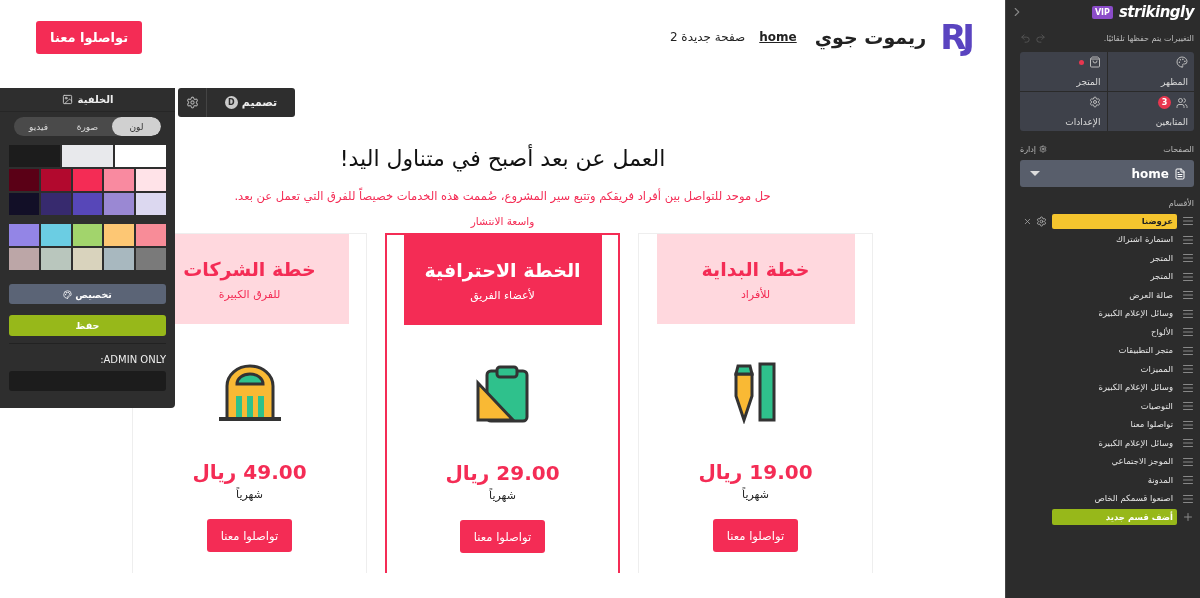  Describe the element at coordinates (1114, 332) in the screenshot. I see `section-item: الألواح` at that location.